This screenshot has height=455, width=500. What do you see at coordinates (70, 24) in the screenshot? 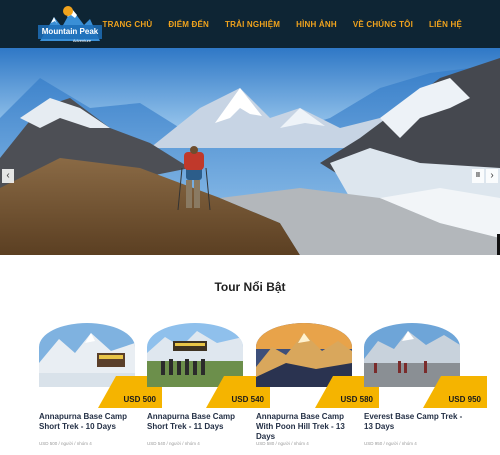
I see `brand-logo: Mountain Peak Adventure` at bounding box center [70, 24].